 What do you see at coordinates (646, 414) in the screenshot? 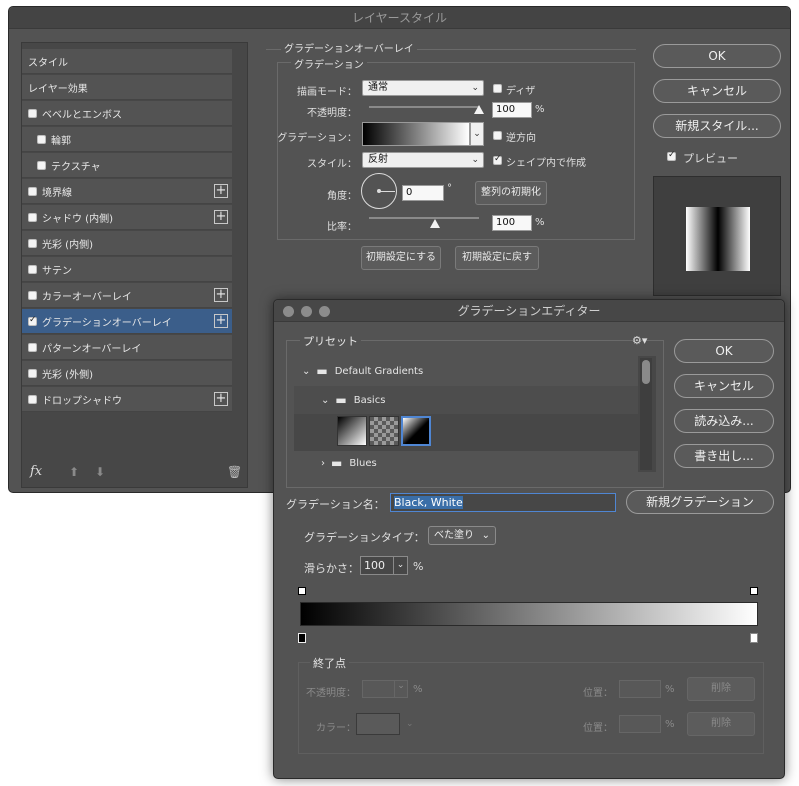
I see `preset-scrollbar` at bounding box center [646, 414].